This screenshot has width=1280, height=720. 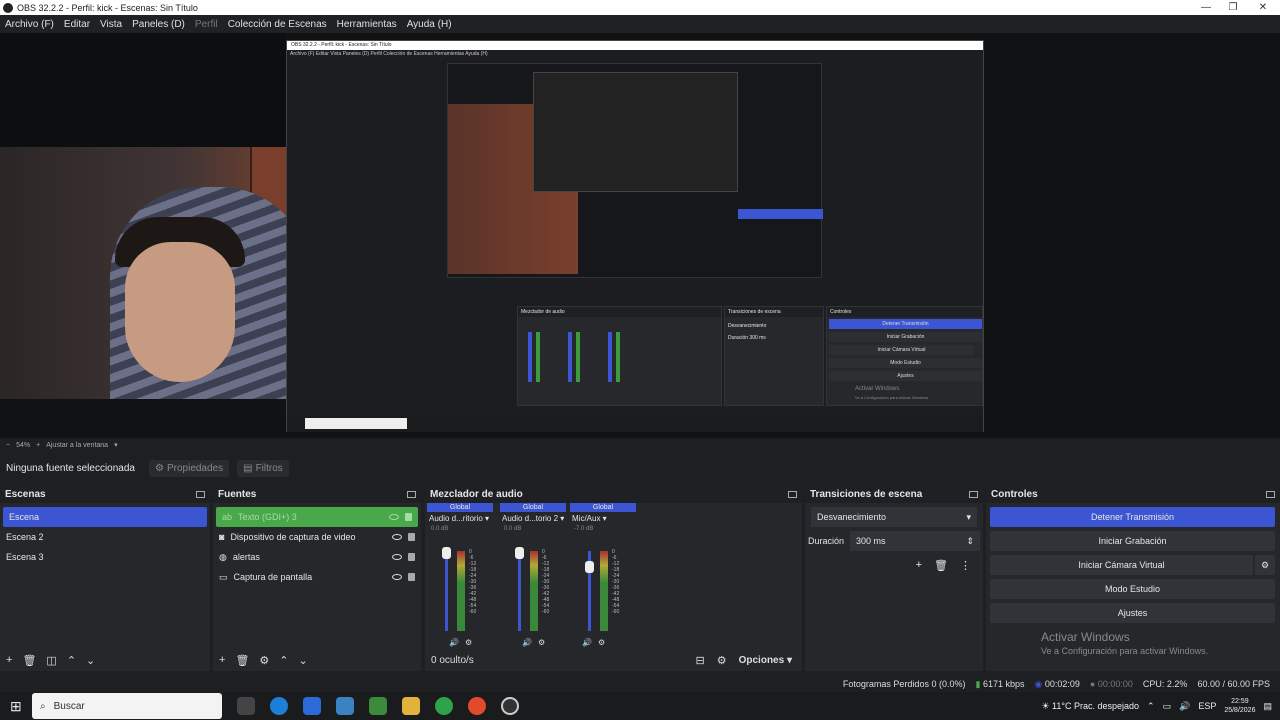 I want to click on menu-file: Archivo (F), so click(x=29, y=24).